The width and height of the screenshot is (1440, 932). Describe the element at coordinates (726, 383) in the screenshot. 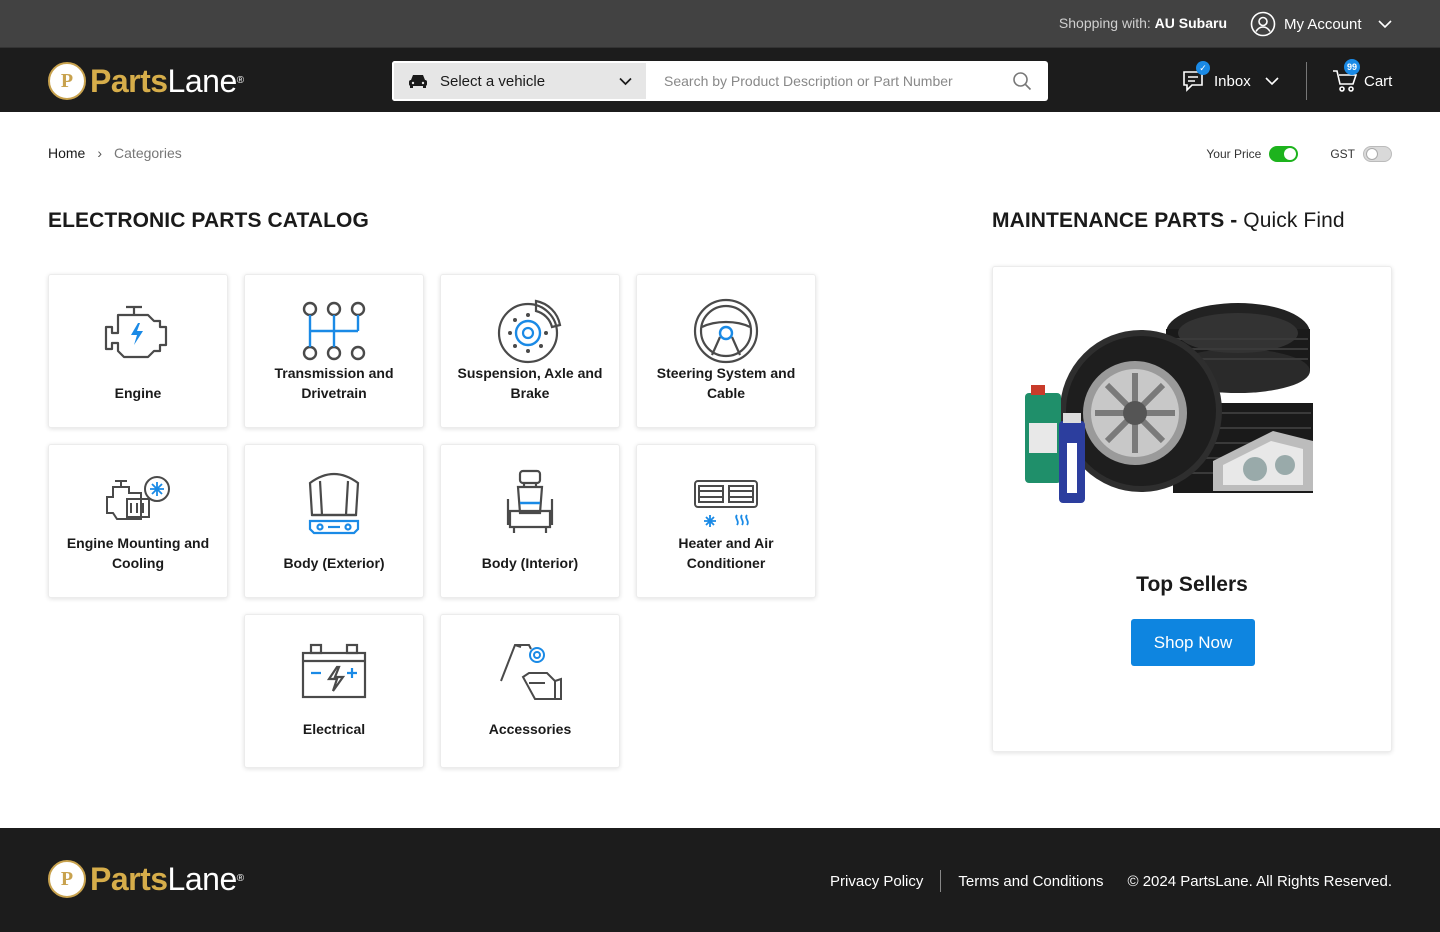

I see `category-label: Steering System and Cable` at that location.